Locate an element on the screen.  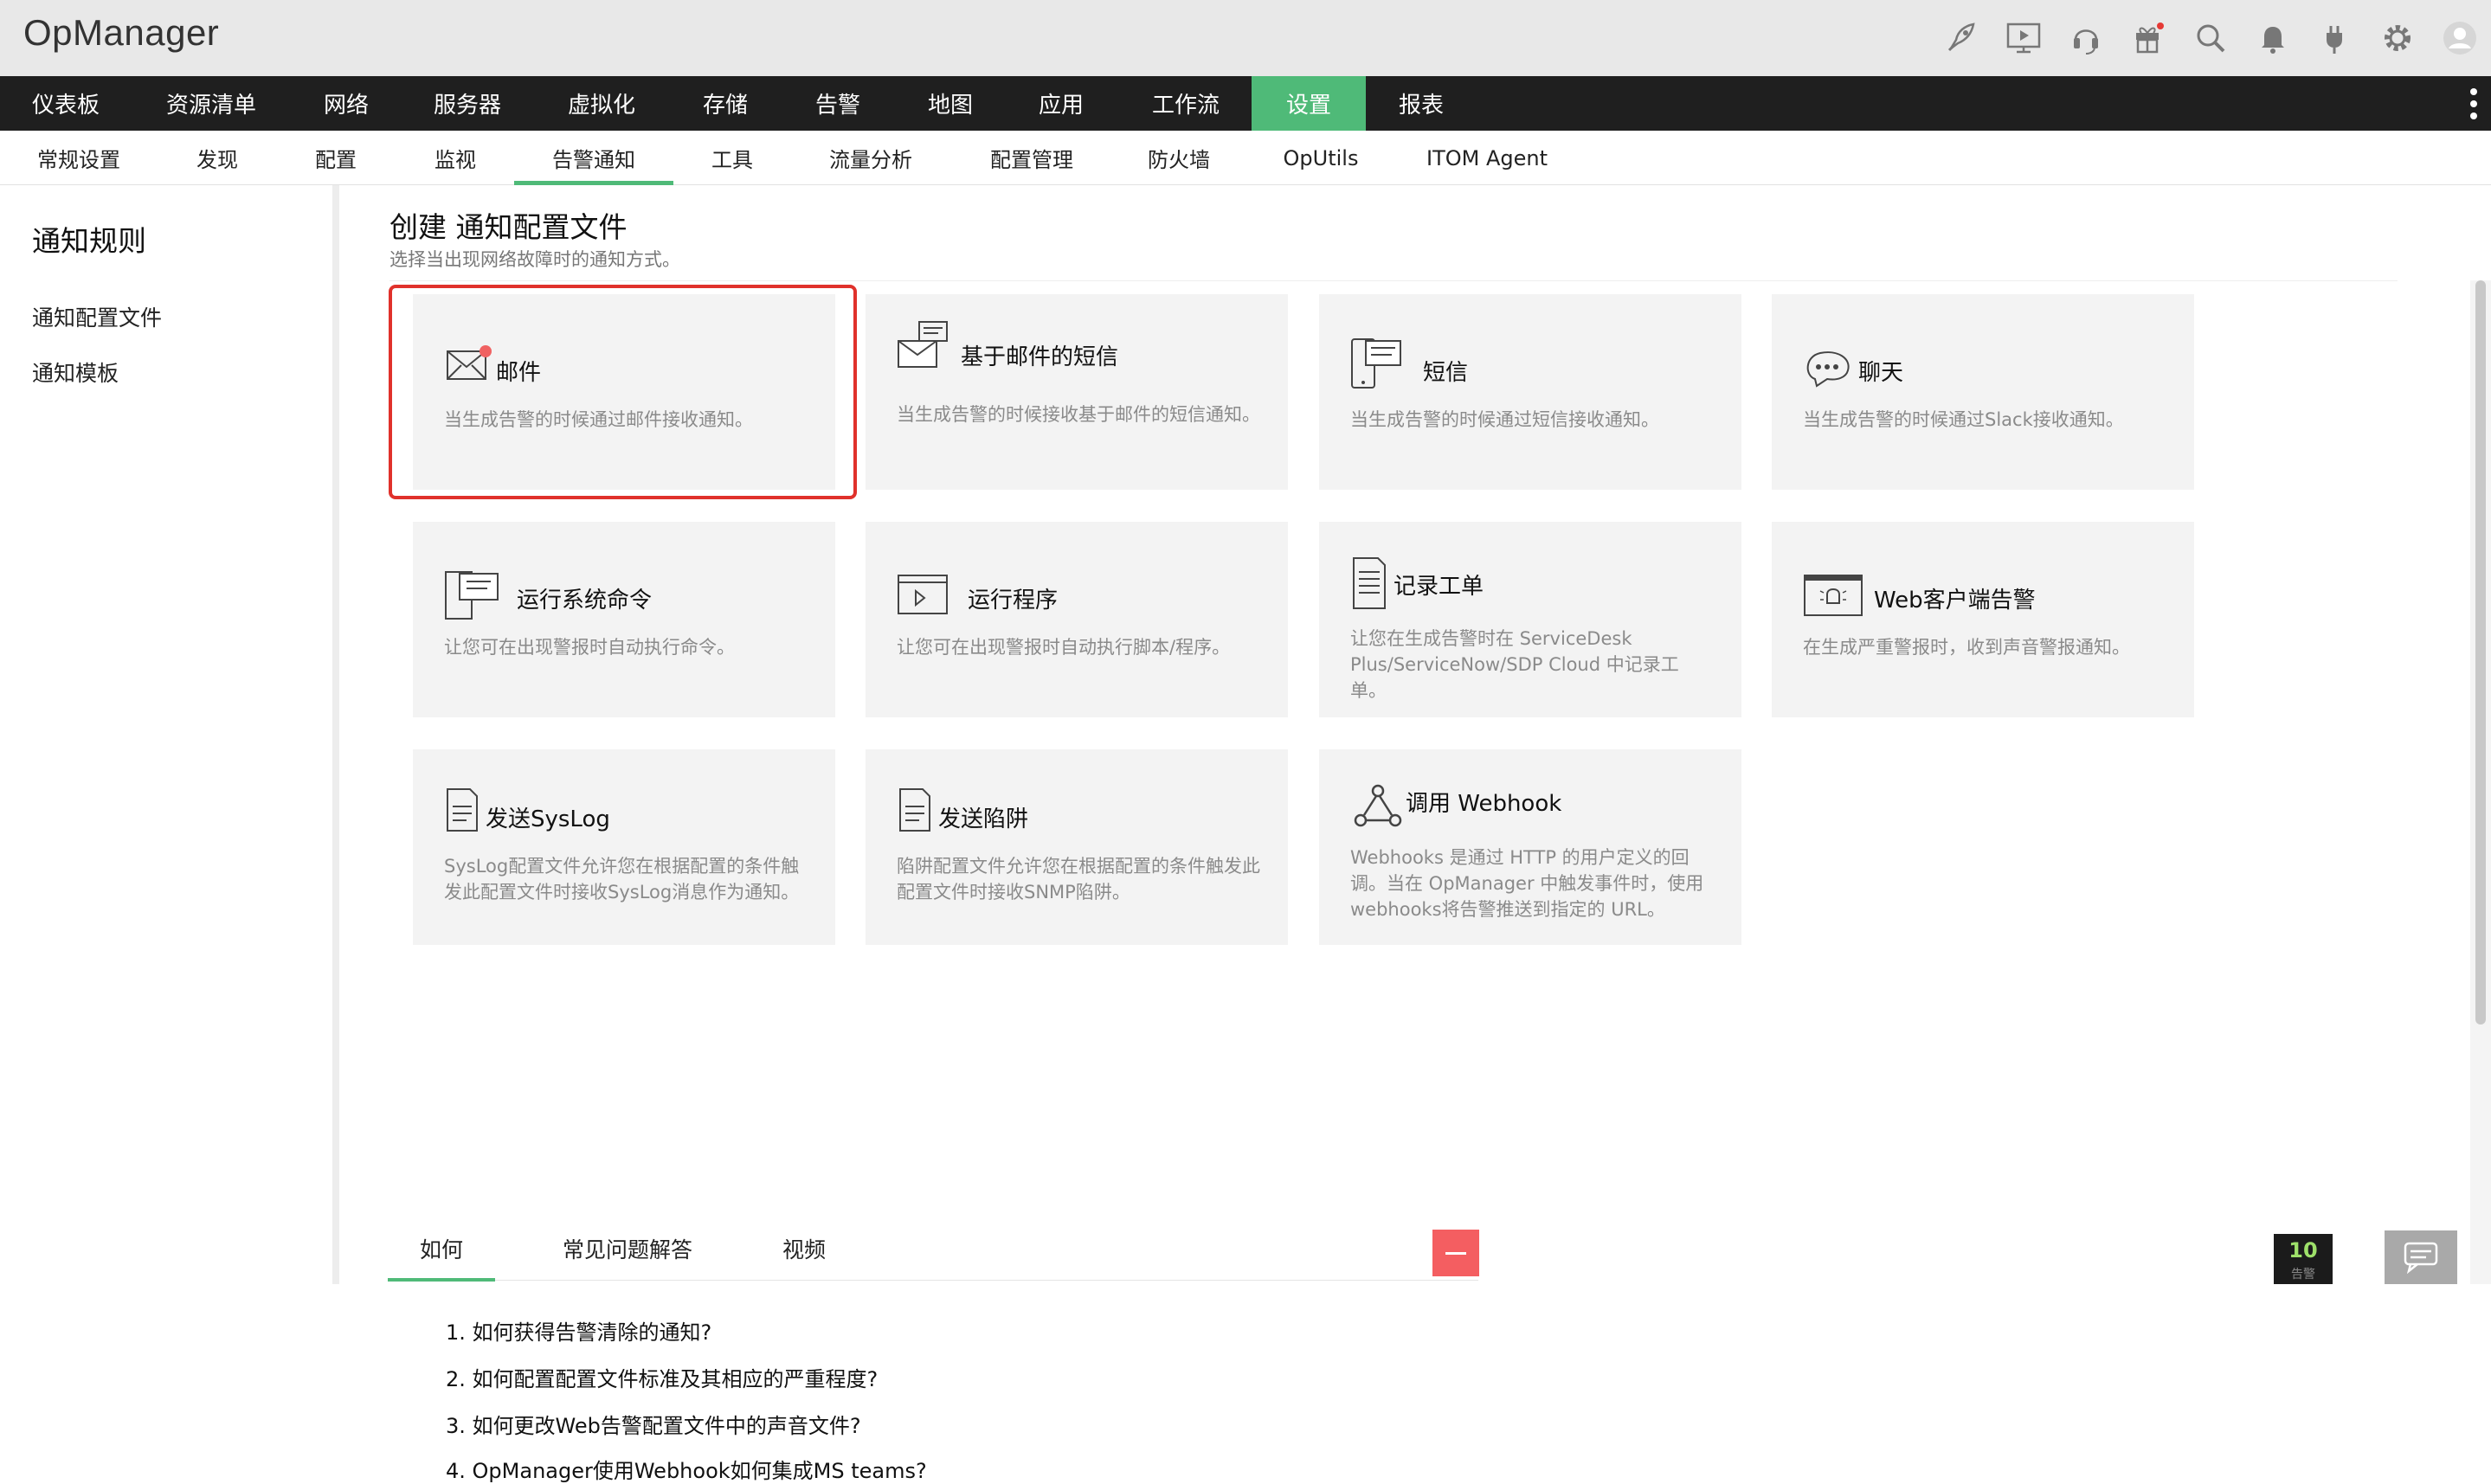
card-chat: 聊天 当生成告警的时候通过Slack接收通知。 is located at coordinates (1983, 392).